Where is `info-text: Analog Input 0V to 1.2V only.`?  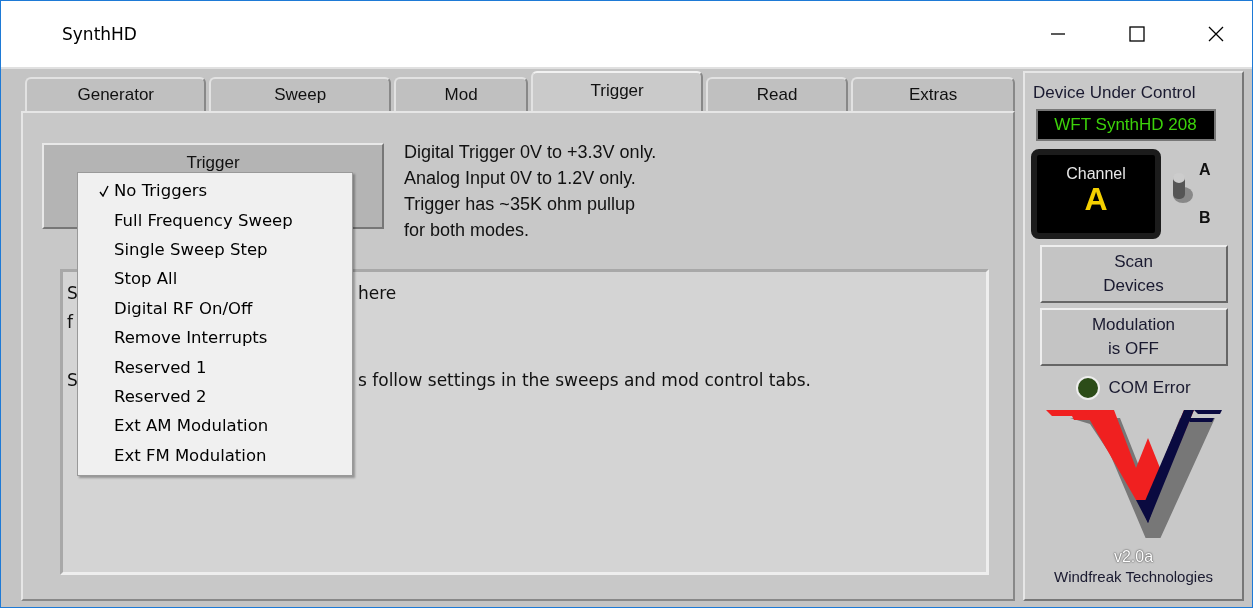 info-text: Analog Input 0V to 1.2V only. is located at coordinates (520, 178).